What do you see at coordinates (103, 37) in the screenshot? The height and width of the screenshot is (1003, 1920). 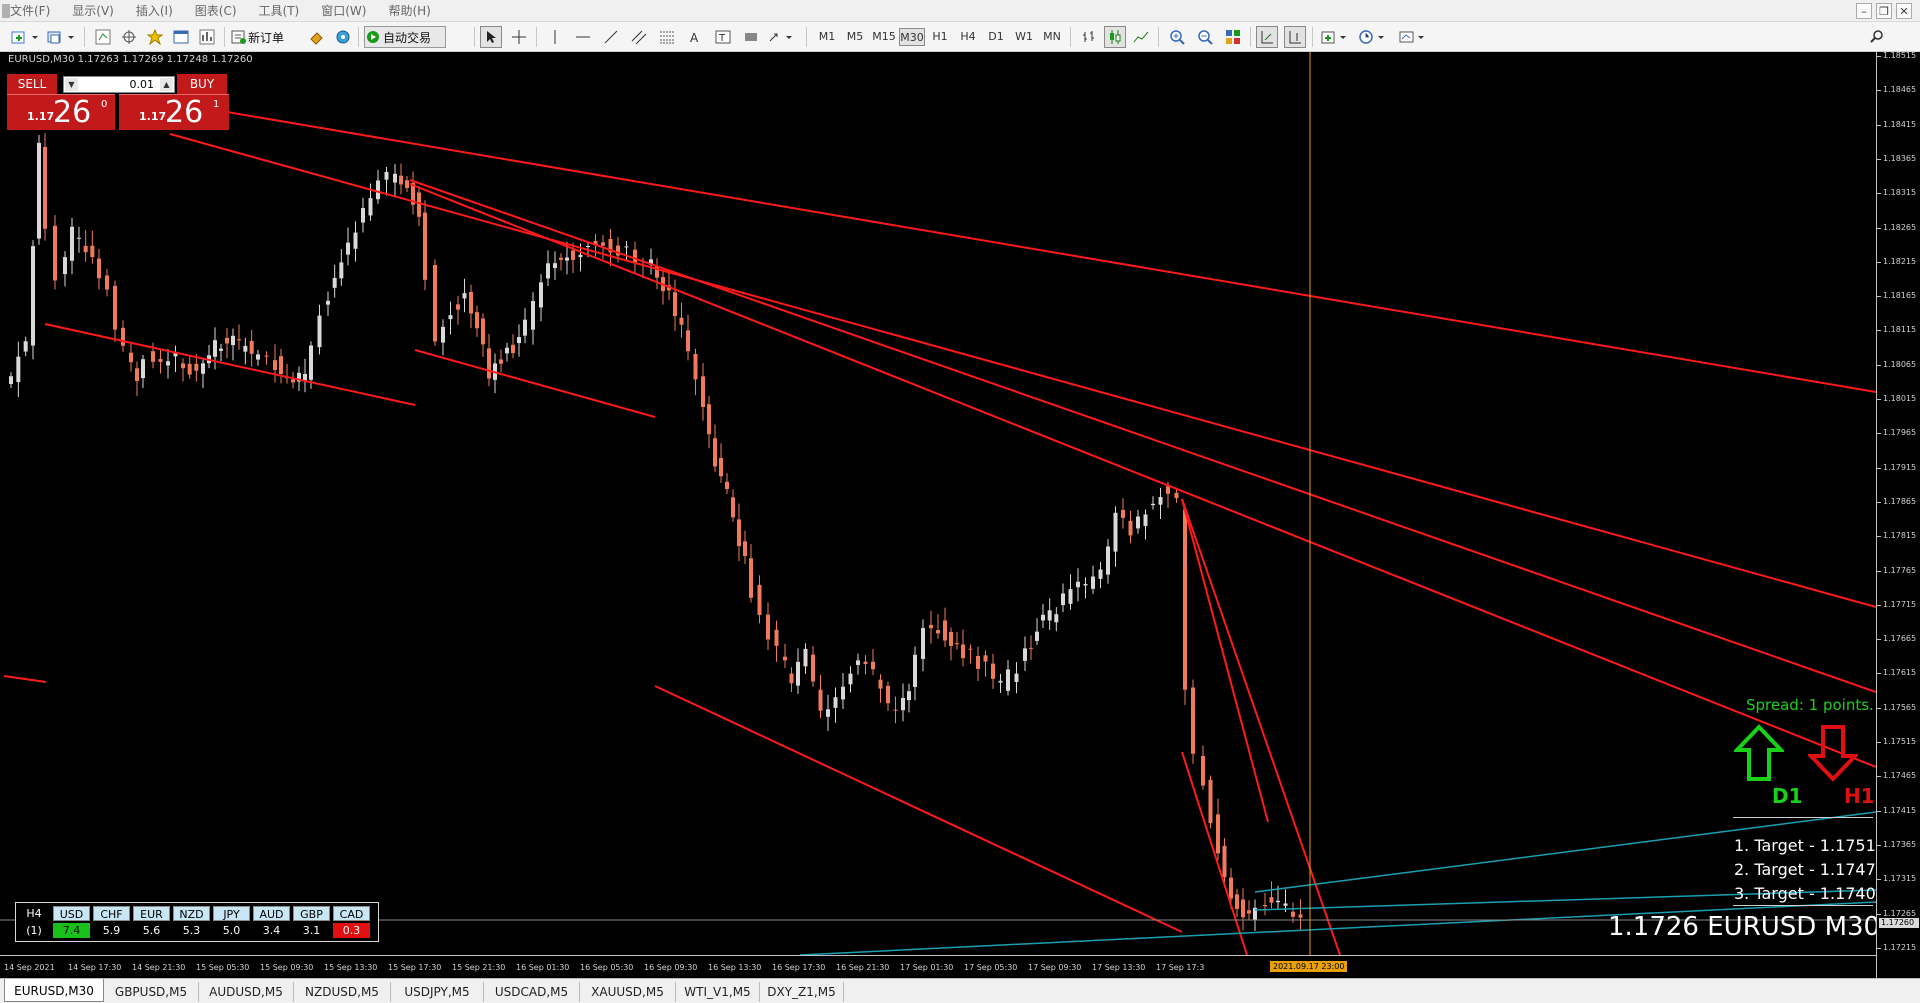 I see `market-watch-icon` at bounding box center [103, 37].